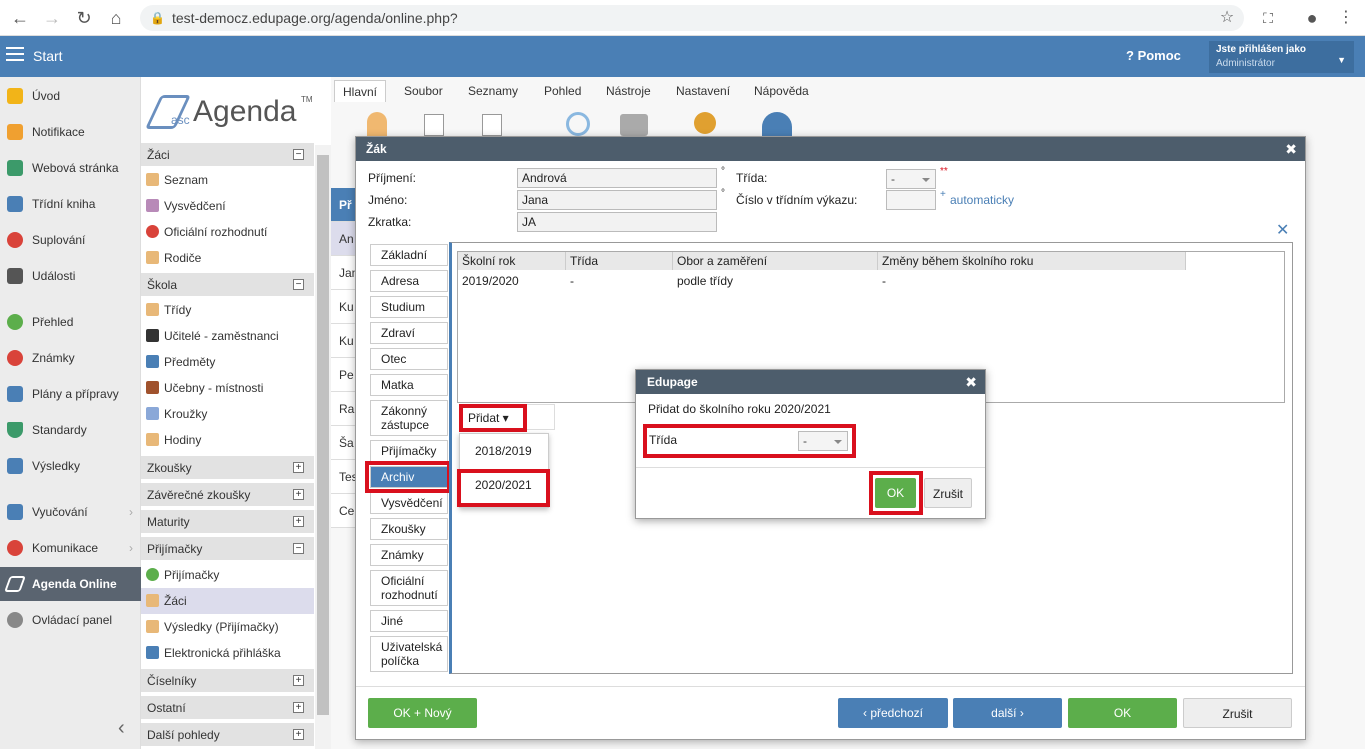 The width and height of the screenshot is (1365, 749). I want to click on document-delete-icon, so click(492, 125).